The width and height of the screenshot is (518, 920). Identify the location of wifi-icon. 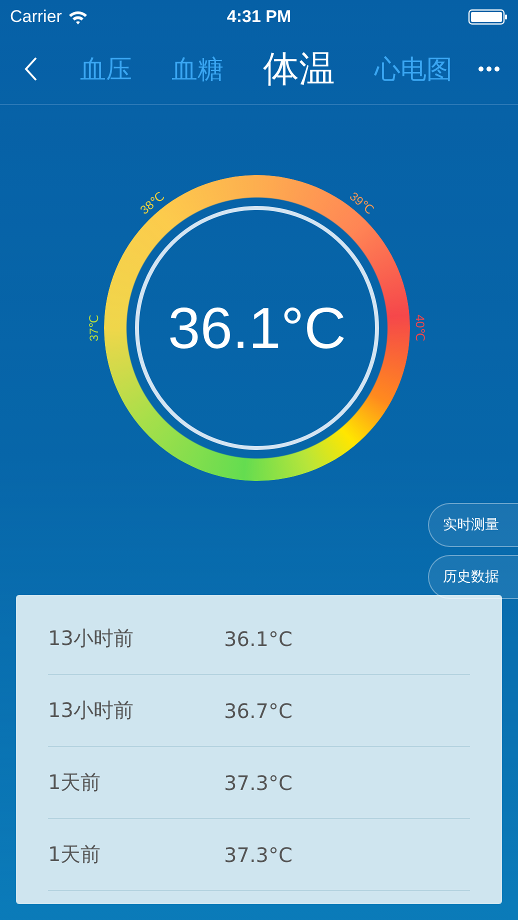
(78, 17).